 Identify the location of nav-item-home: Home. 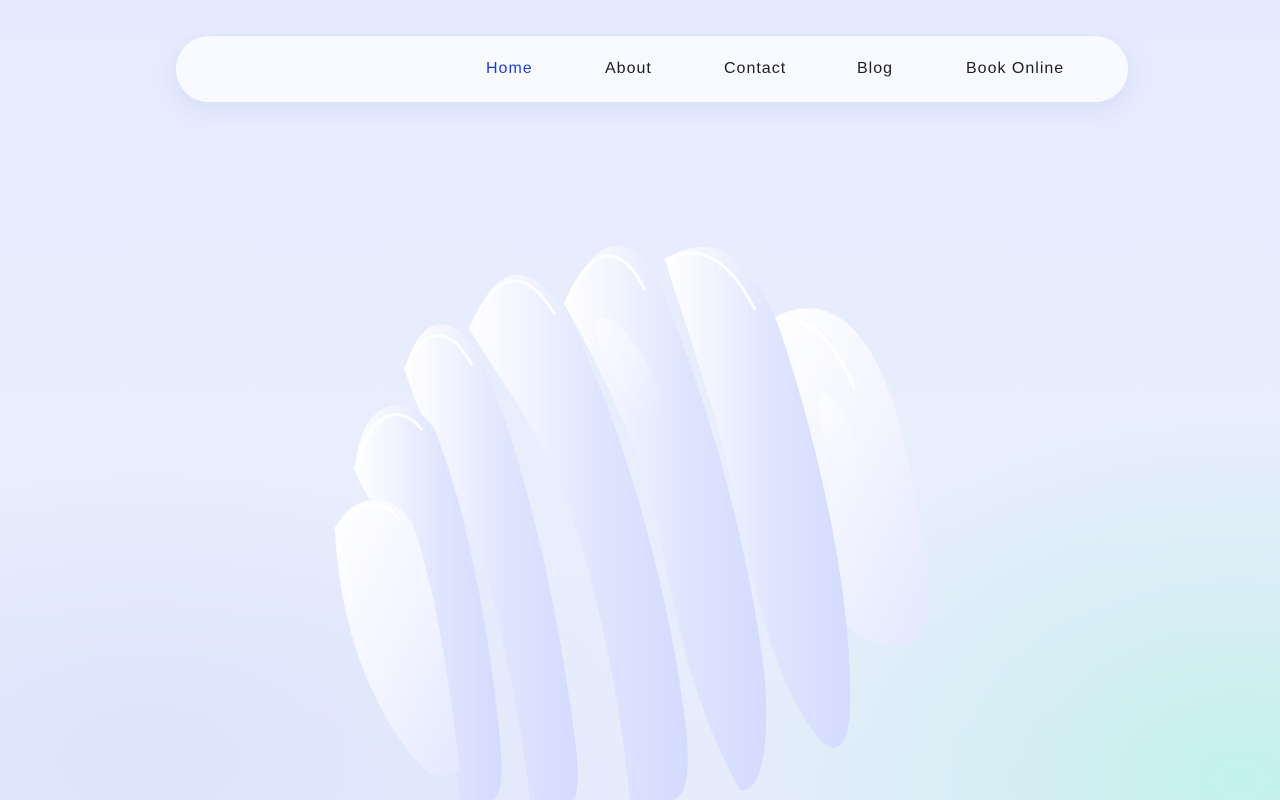
(509, 69).